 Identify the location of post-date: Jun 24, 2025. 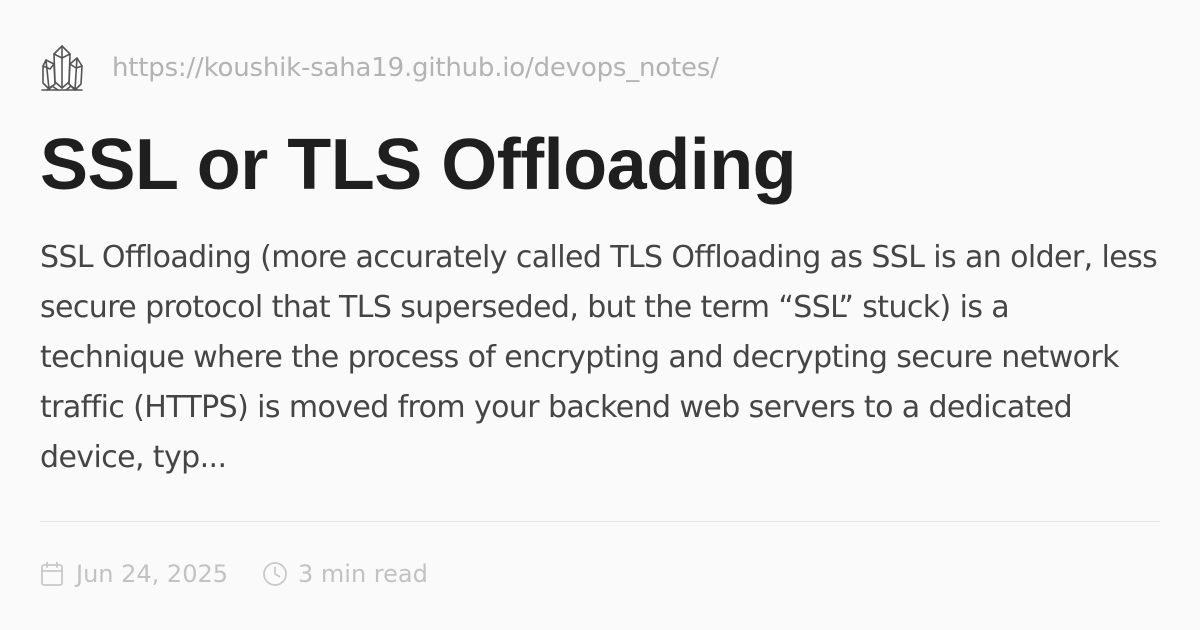
(134, 574).